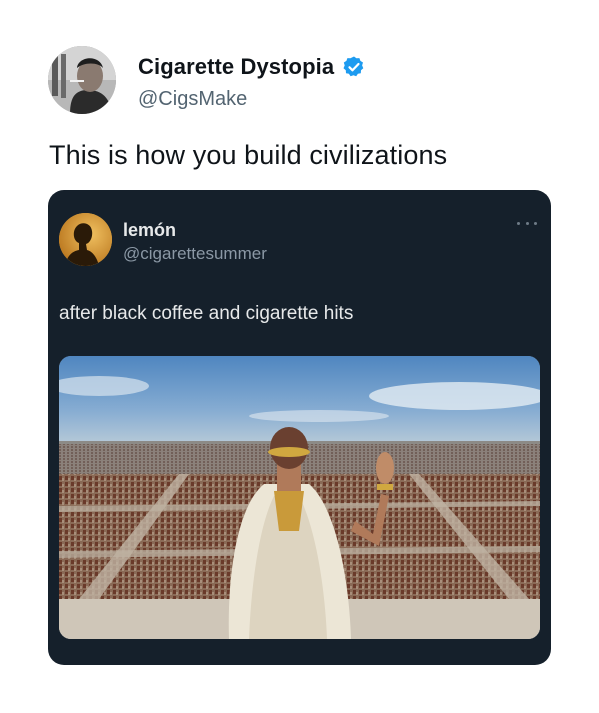 The image size is (599, 713). I want to click on profile-photo-silhouette-icon, so click(85, 239).